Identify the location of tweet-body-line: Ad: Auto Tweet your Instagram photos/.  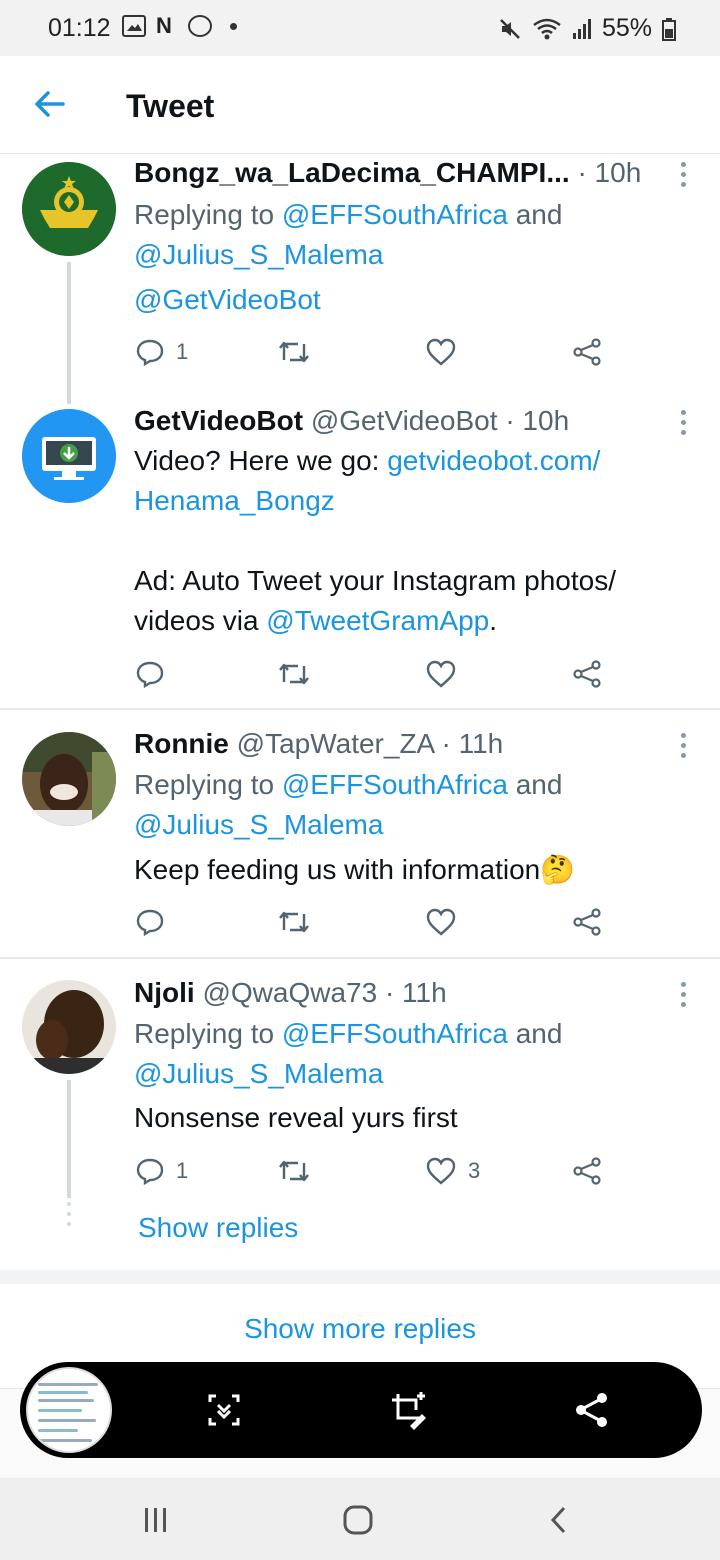
(375, 580).